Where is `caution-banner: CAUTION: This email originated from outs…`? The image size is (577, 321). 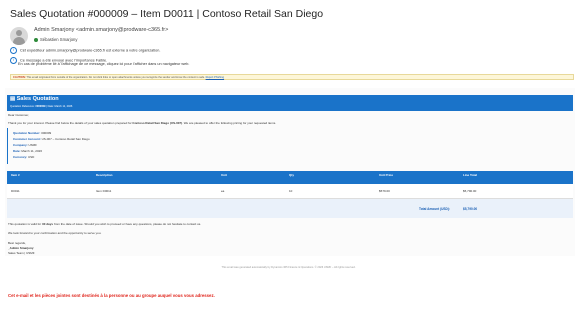 caution-banner: CAUTION: This email originated from outs… is located at coordinates (292, 77).